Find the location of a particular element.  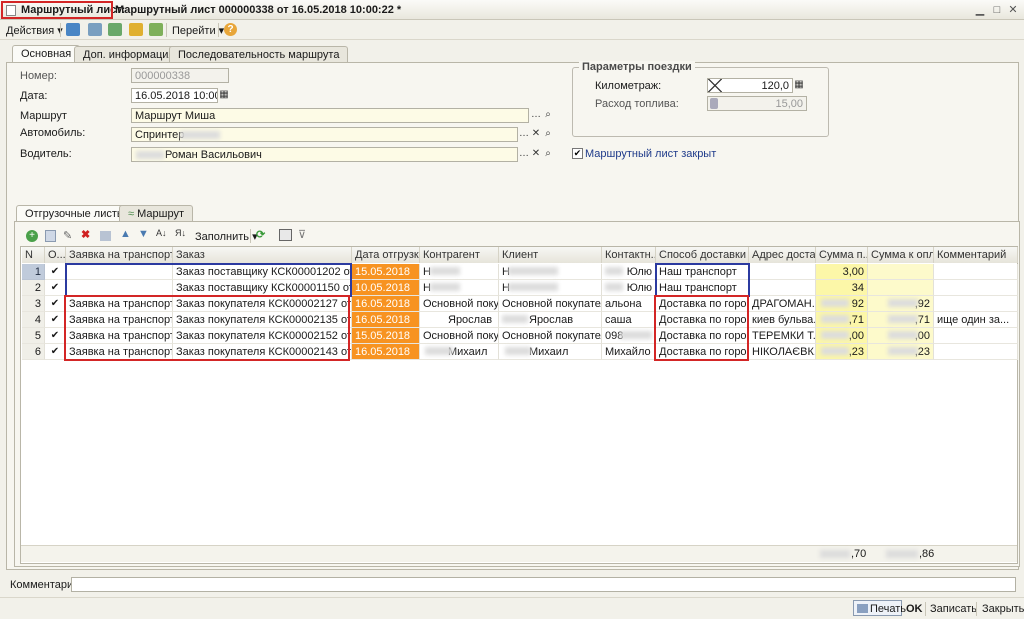

grid-header-order: Заказ is located at coordinates (262, 255).